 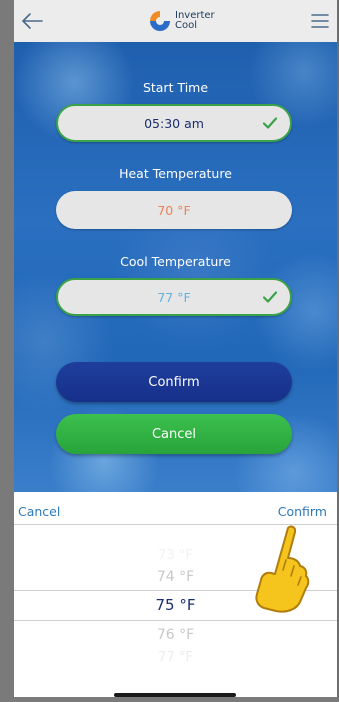 I want to click on cool-temperature-value: 77 °F, so click(x=174, y=297).